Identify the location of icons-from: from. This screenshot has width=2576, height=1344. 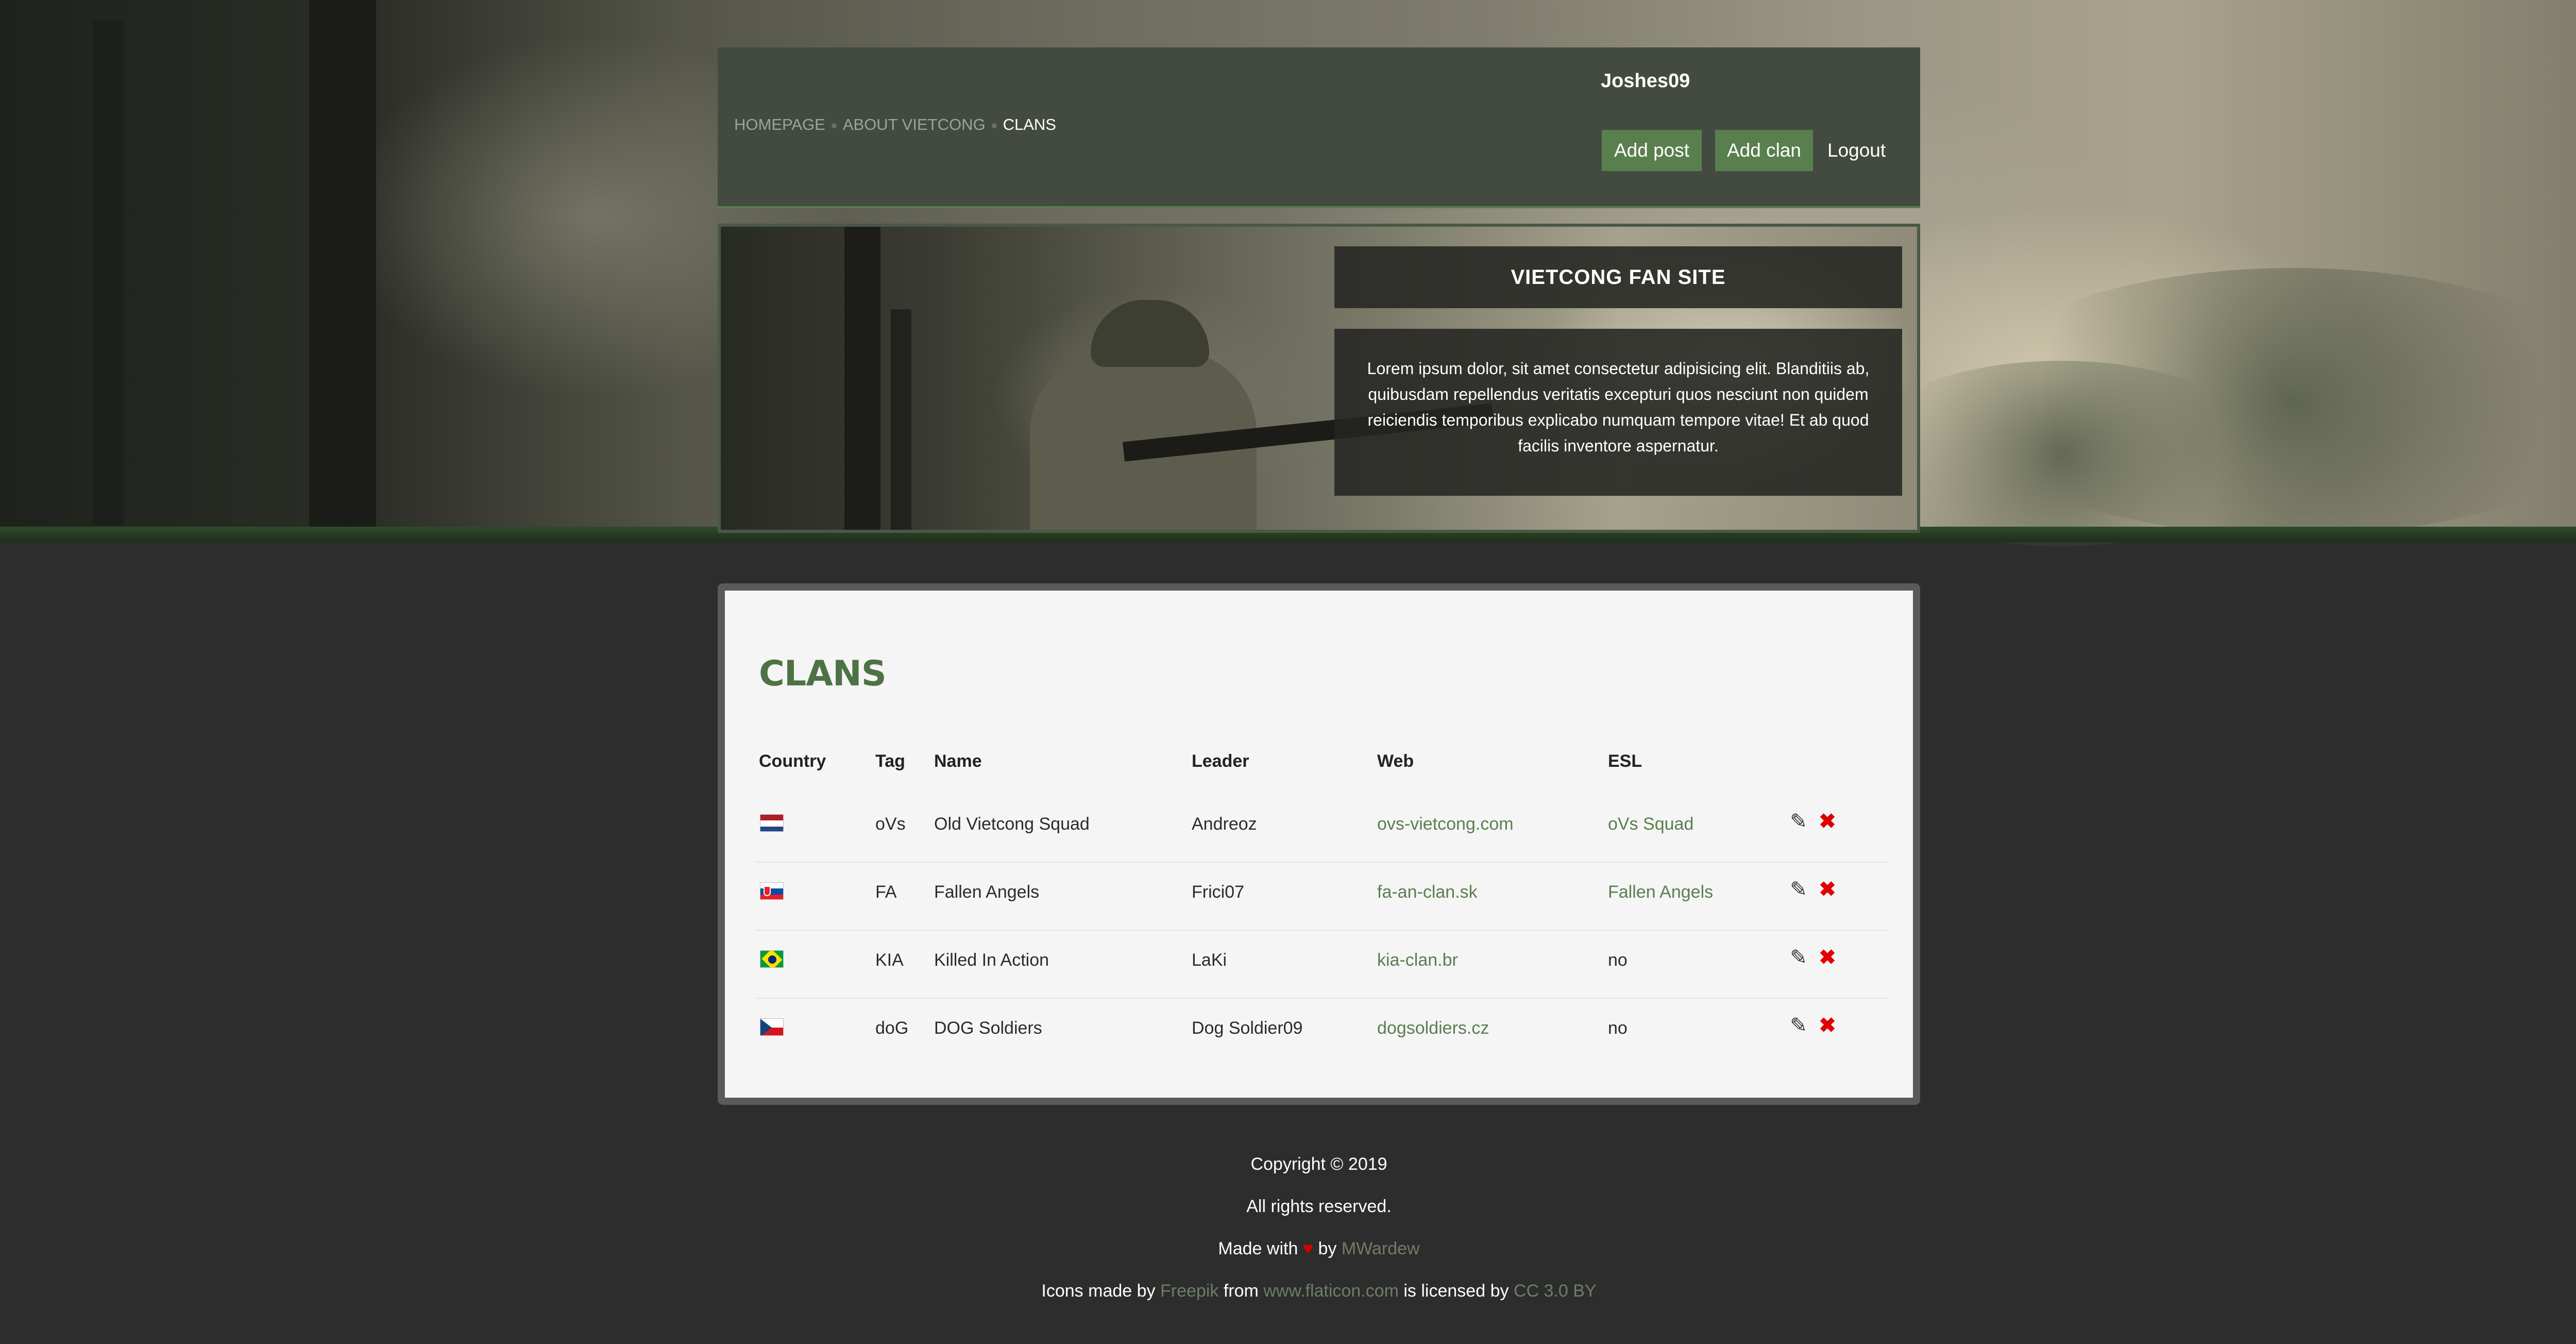
(1241, 1291).